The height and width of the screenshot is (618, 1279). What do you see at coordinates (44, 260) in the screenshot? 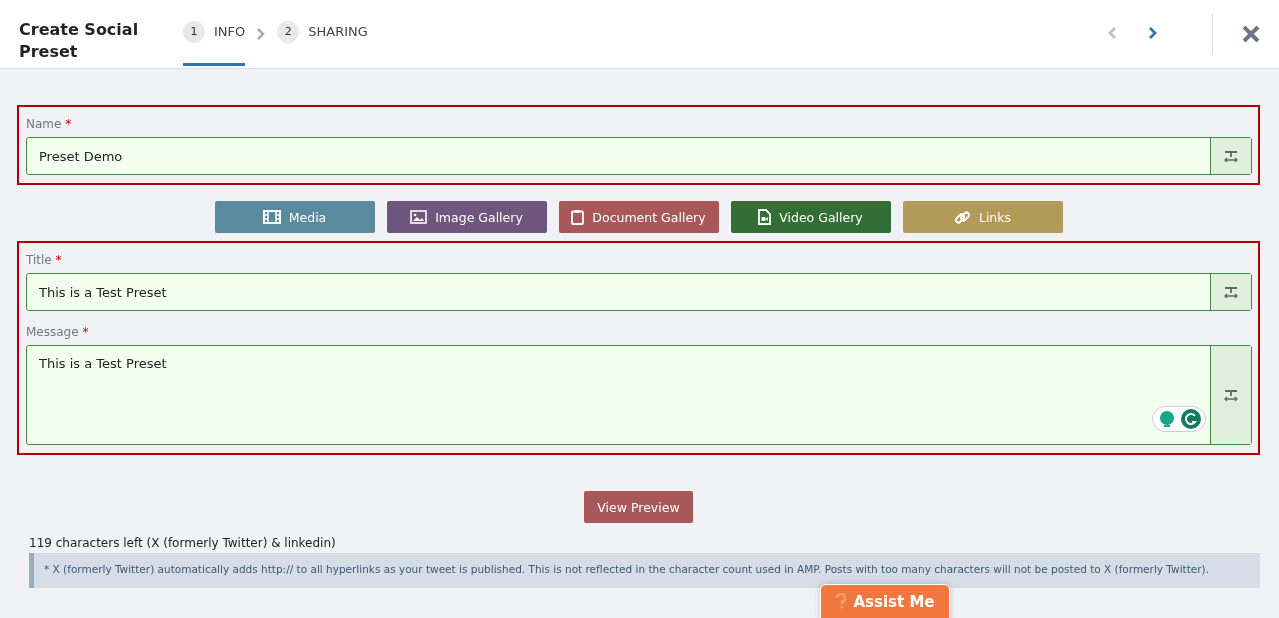
I see `field-label: Title *` at bounding box center [44, 260].